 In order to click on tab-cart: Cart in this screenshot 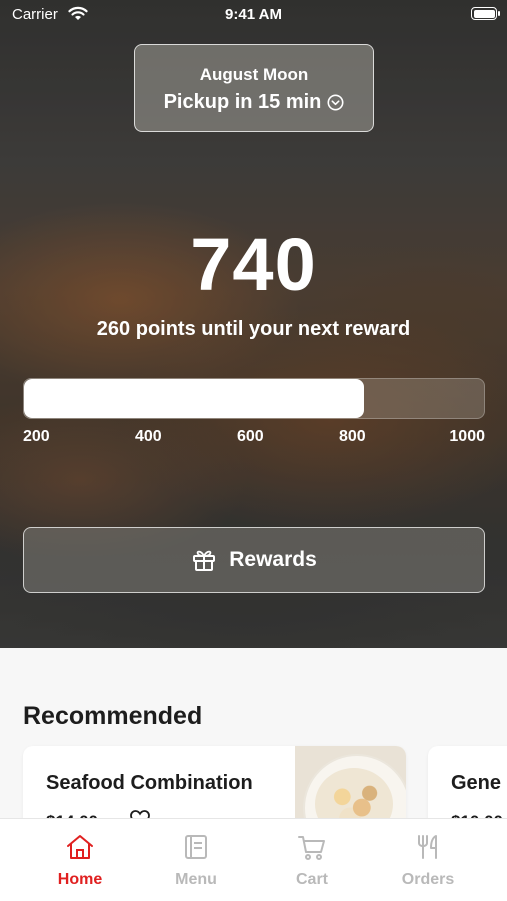, I will do `click(312, 860)`.